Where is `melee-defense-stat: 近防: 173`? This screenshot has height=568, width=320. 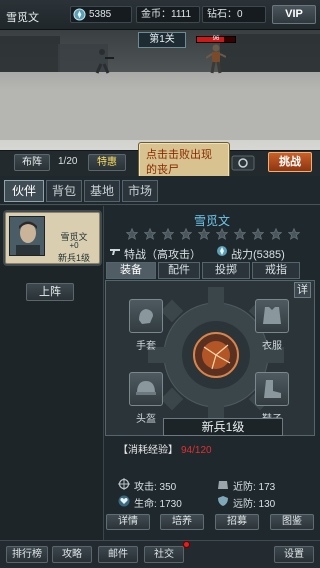
melee-defense-stat: 近防: 173 is located at coordinates (254, 487).